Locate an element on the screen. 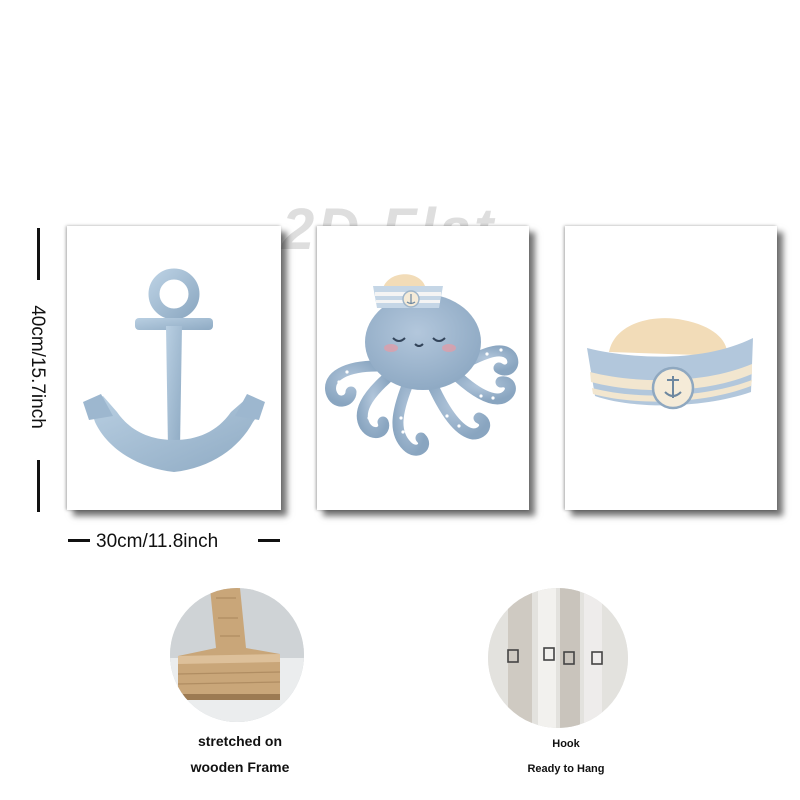  height-line-bottom is located at coordinates (38, 486).